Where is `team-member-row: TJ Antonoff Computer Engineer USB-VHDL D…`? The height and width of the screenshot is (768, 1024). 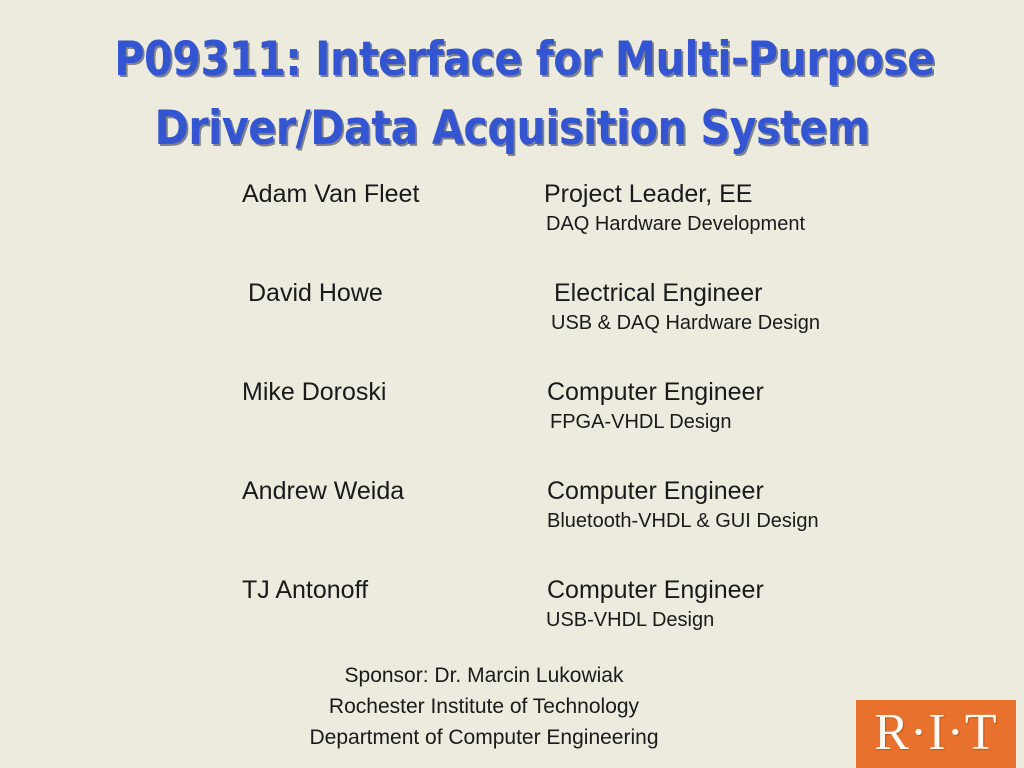
team-member-row: TJ Antonoff Computer Engineer USB-VHDL D… is located at coordinates (512, 623).